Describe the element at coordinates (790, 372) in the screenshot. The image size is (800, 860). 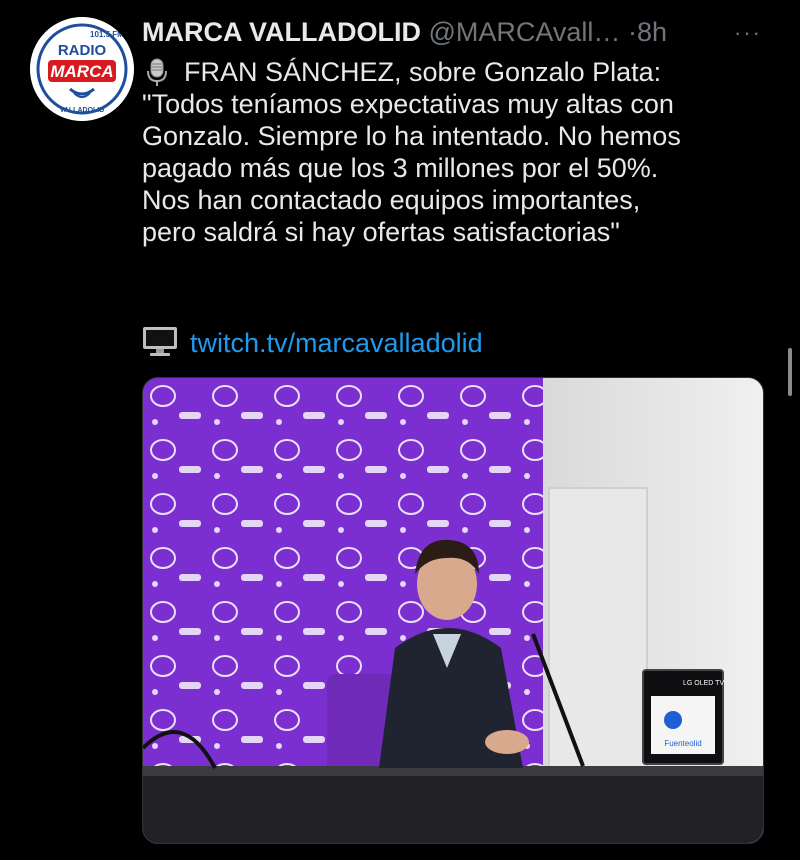
I see `scrollbar` at that location.